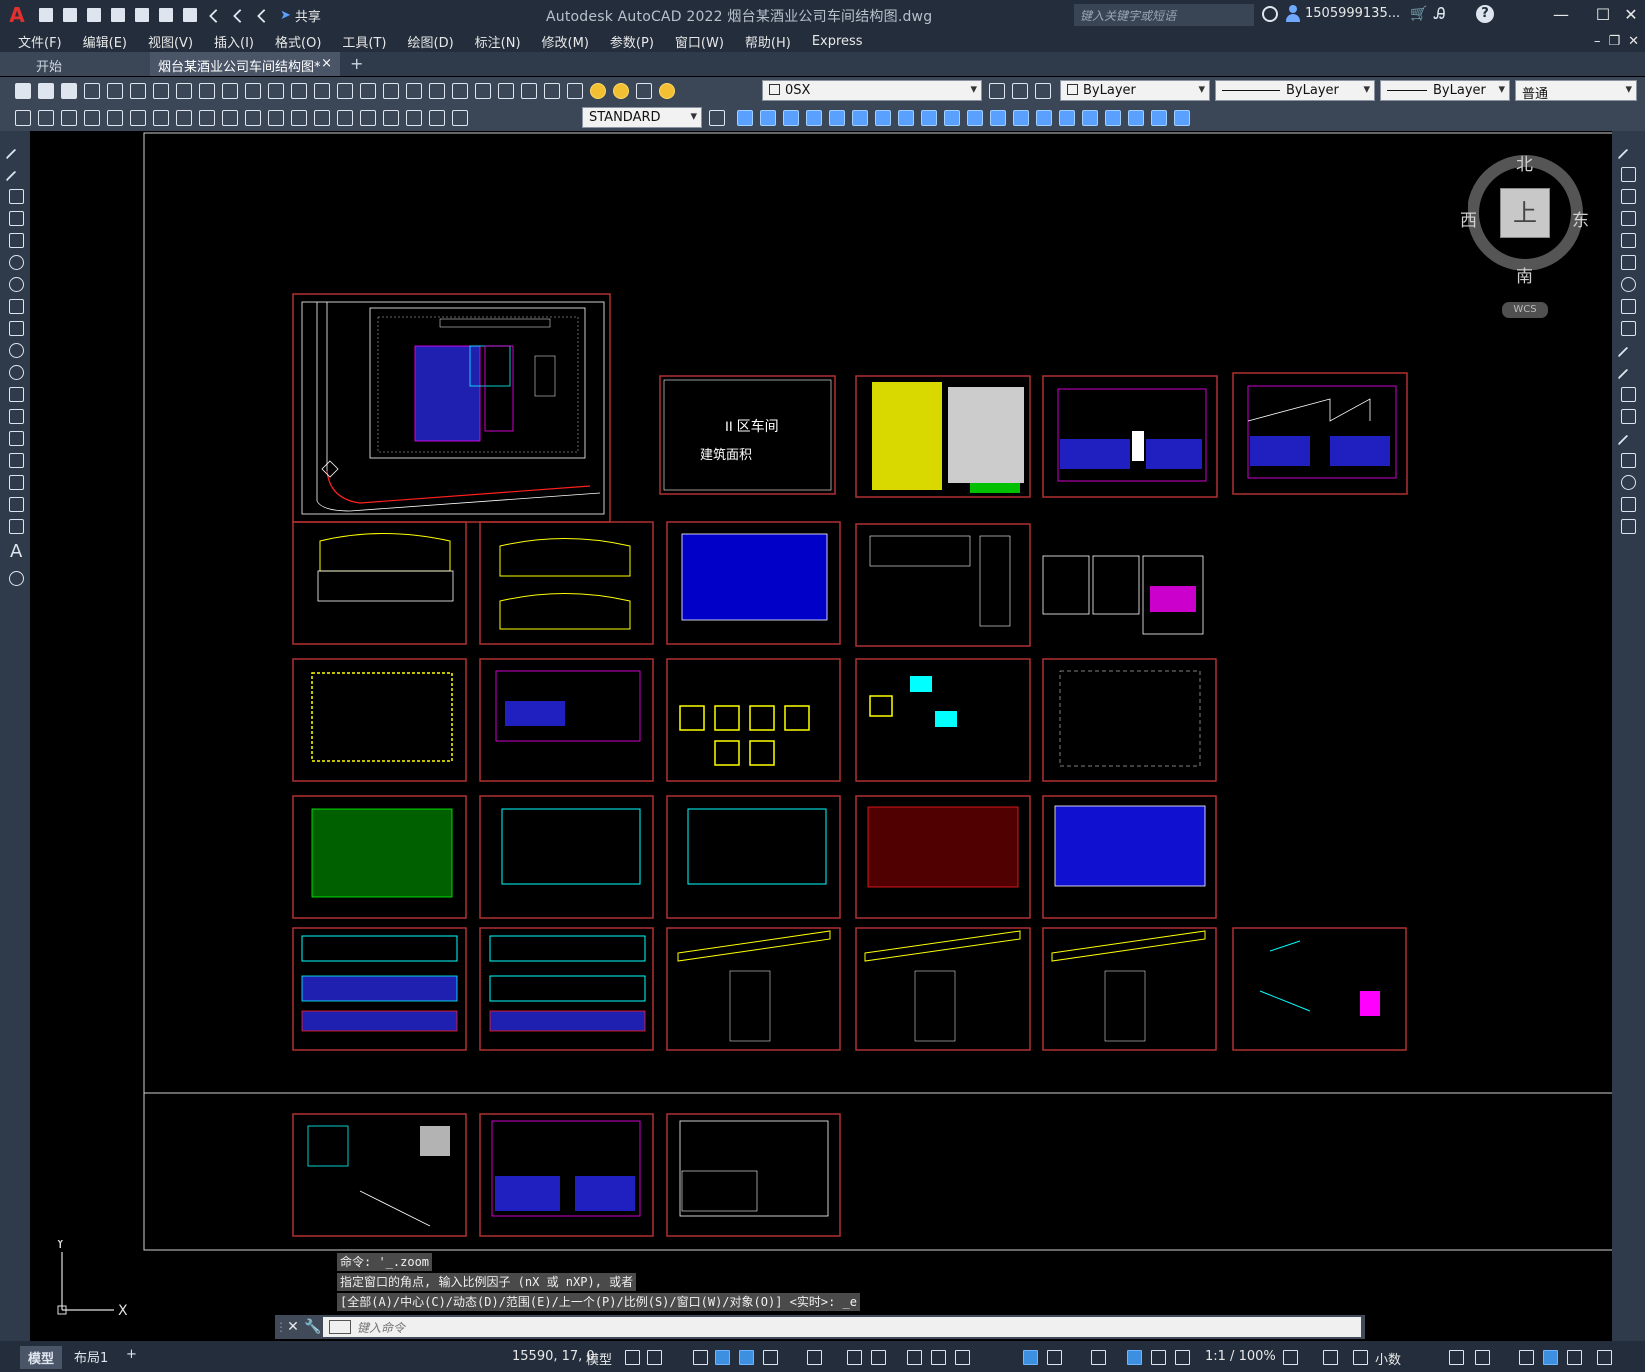 This screenshot has width=1645, height=1372. Describe the element at coordinates (1330, 1357) in the screenshot. I see `annotation-monitor-icon` at that location.